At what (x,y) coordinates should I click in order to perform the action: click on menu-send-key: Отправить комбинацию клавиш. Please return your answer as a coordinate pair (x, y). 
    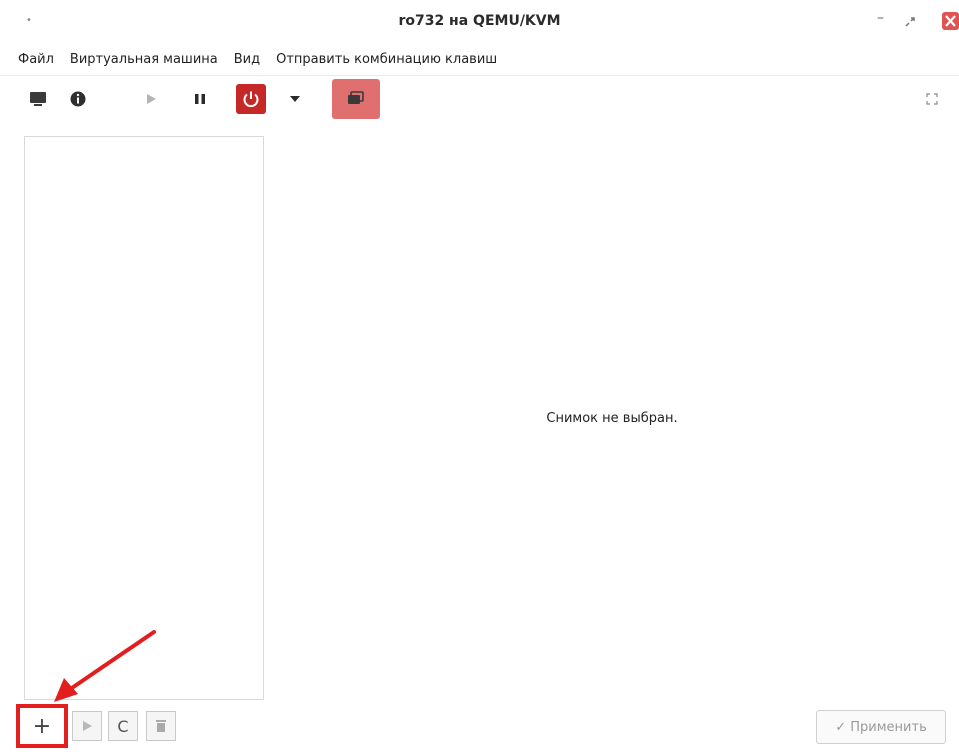
    Looking at the image, I should click on (386, 59).